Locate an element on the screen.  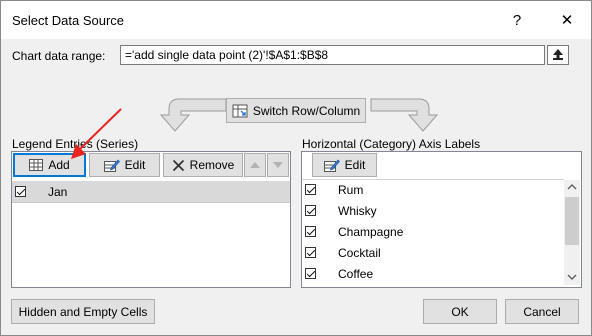
add-series-icon is located at coordinates (36, 165).